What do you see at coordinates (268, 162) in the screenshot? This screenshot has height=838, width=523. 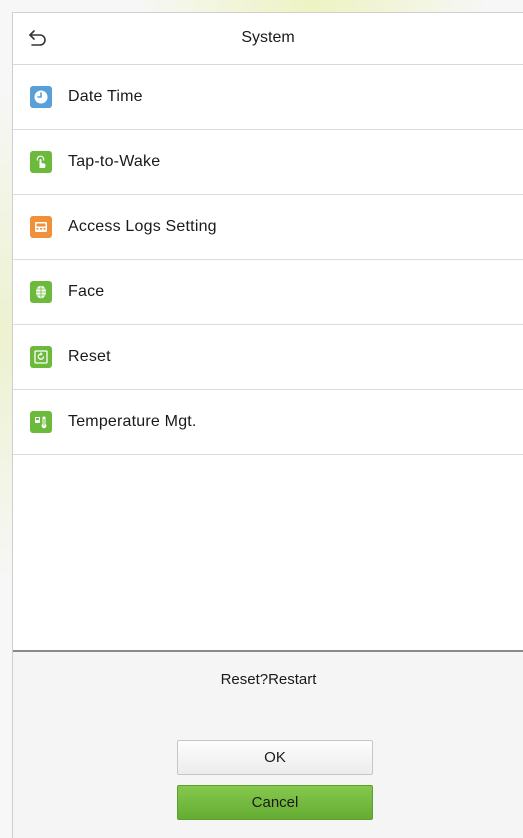 I see `menu-item-tap-to-wake: Tap-to-Wake` at bounding box center [268, 162].